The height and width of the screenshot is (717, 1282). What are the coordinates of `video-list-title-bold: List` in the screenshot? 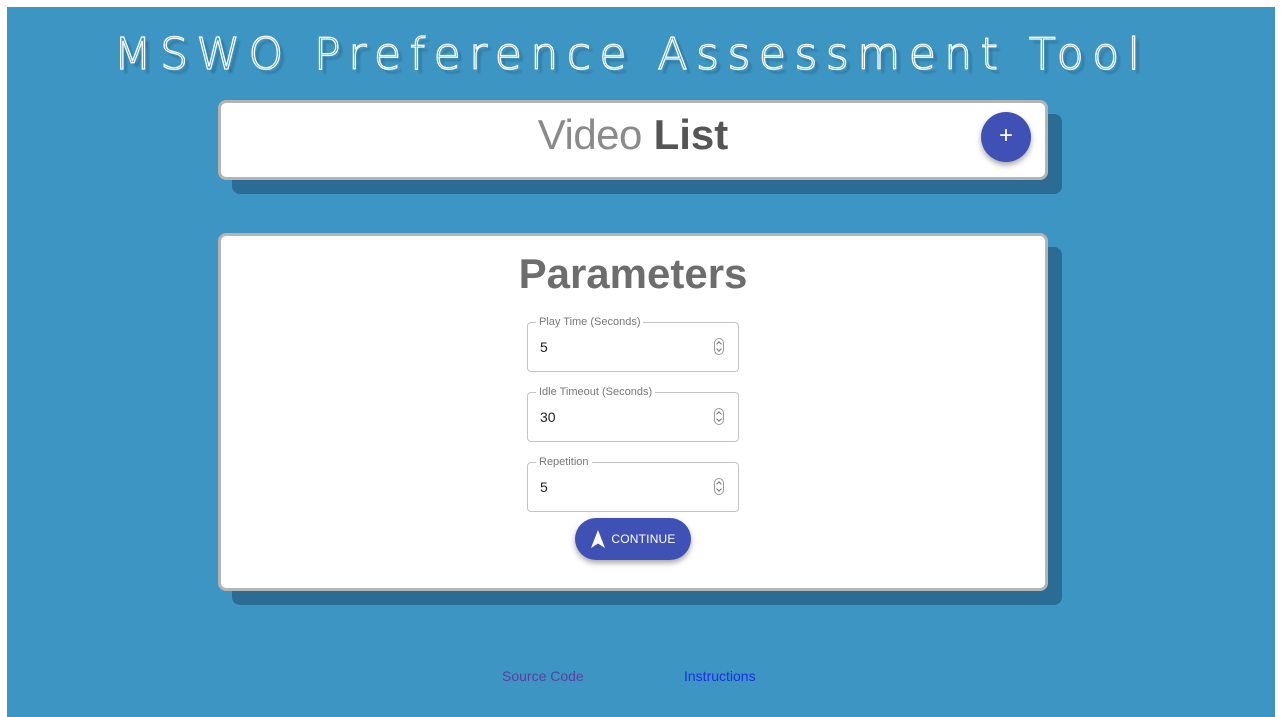 It's located at (691, 134).